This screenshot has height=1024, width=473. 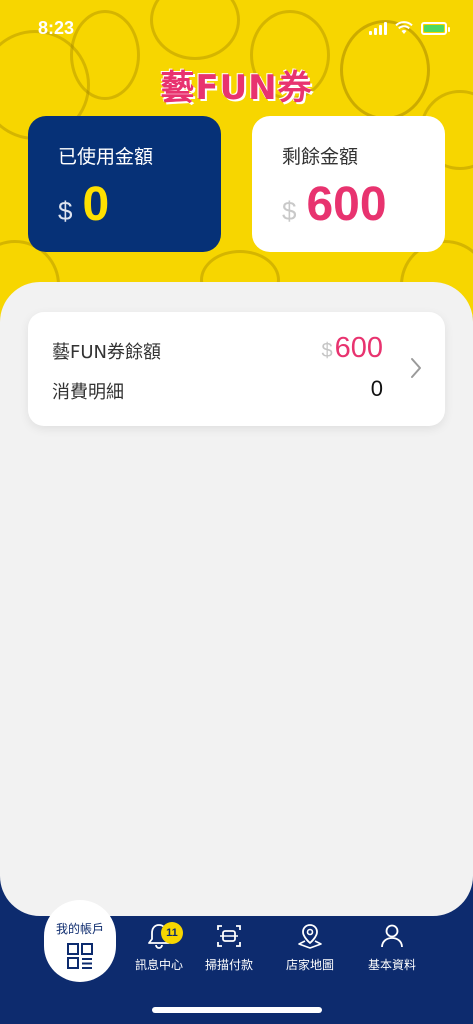 I want to click on remaining-amount-card: 剩餘金額 $ 600, so click(x=348, y=184).